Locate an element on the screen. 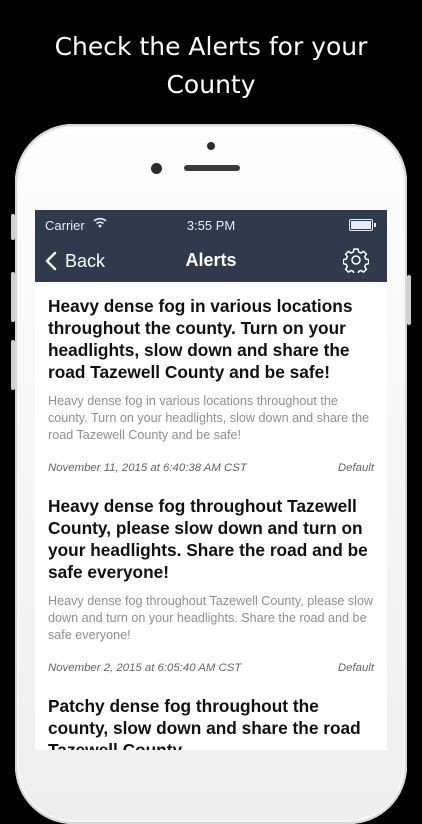  phone-volume-up is located at coordinates (13, 297).